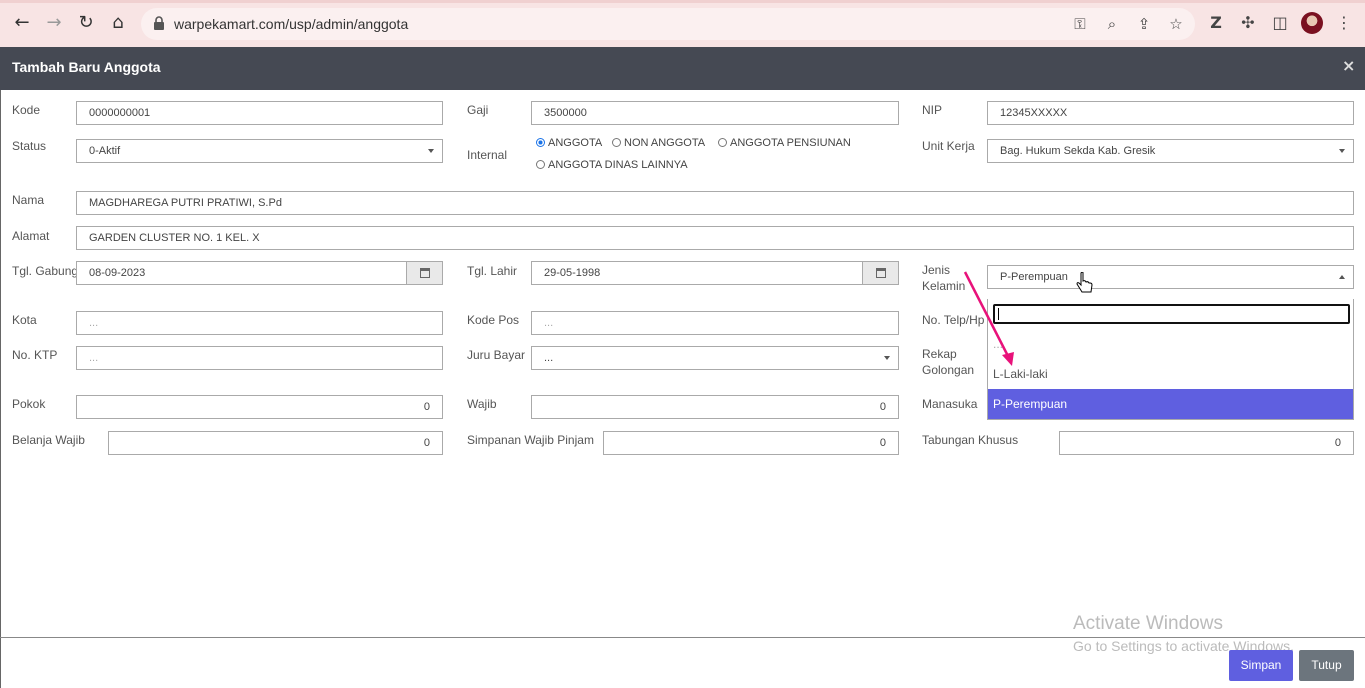 This screenshot has height=688, width=1365. What do you see at coordinates (478, 110) in the screenshot?
I see `gaji-label: Gaji` at bounding box center [478, 110].